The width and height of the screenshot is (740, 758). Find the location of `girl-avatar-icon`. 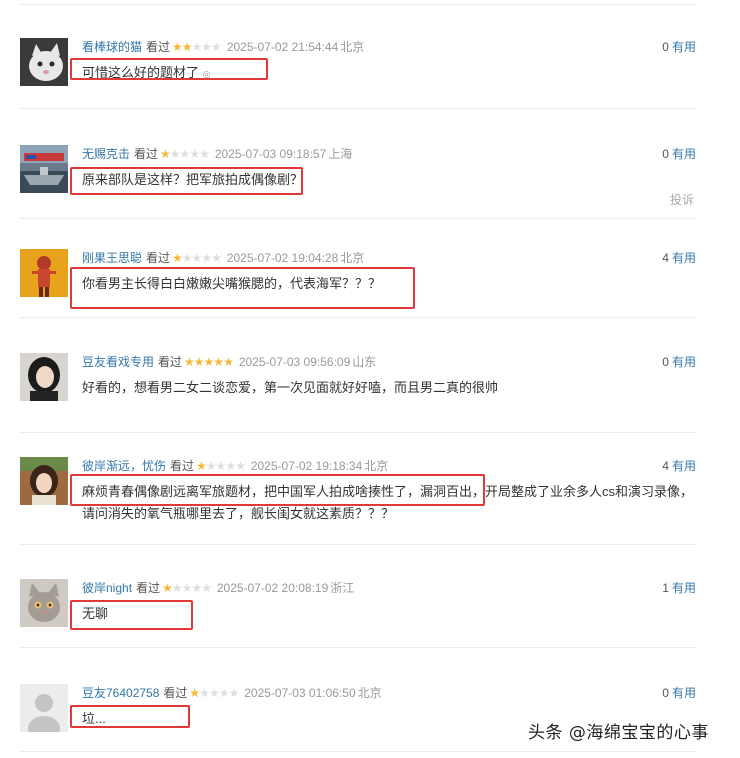

girl-avatar-icon is located at coordinates (44, 481).